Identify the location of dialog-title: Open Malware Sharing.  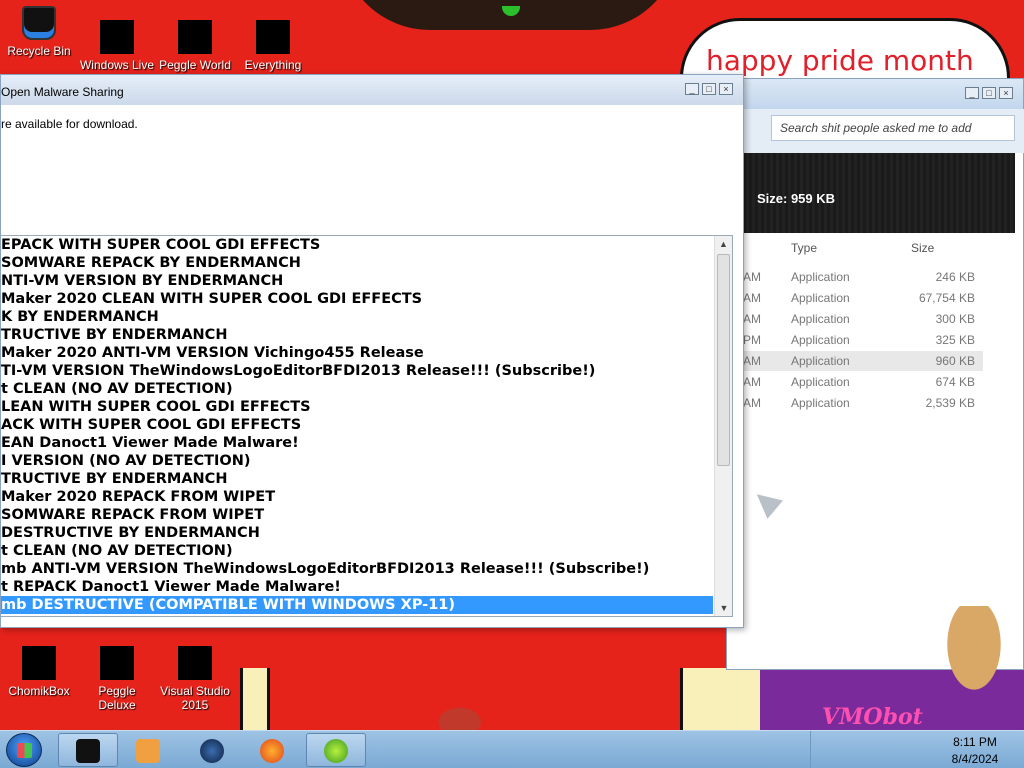
(62, 92).